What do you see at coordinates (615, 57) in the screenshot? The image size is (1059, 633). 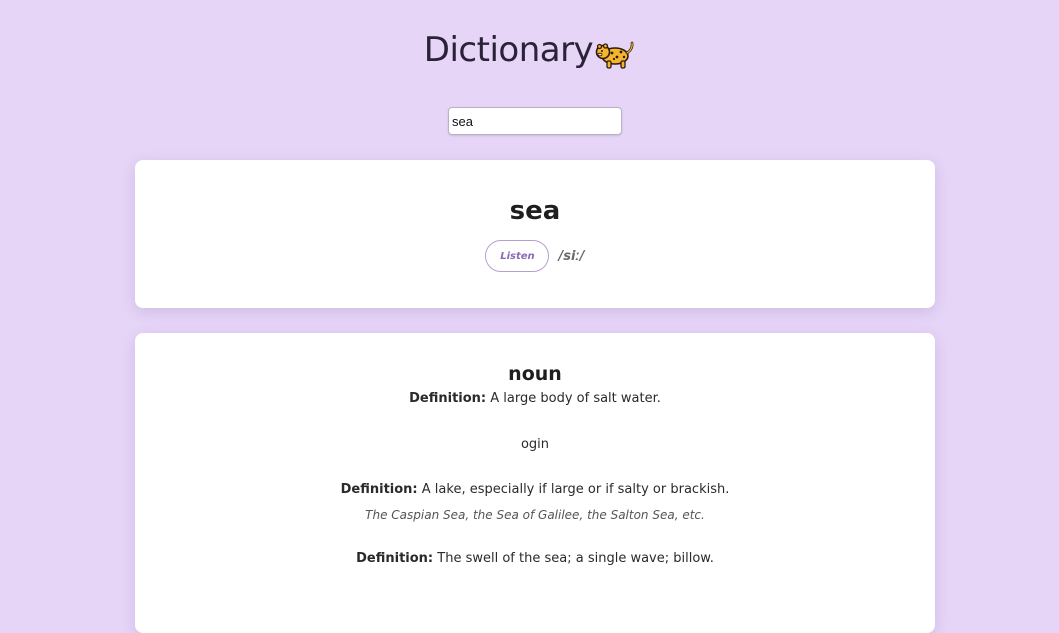 I see `leopard-icon` at bounding box center [615, 57].